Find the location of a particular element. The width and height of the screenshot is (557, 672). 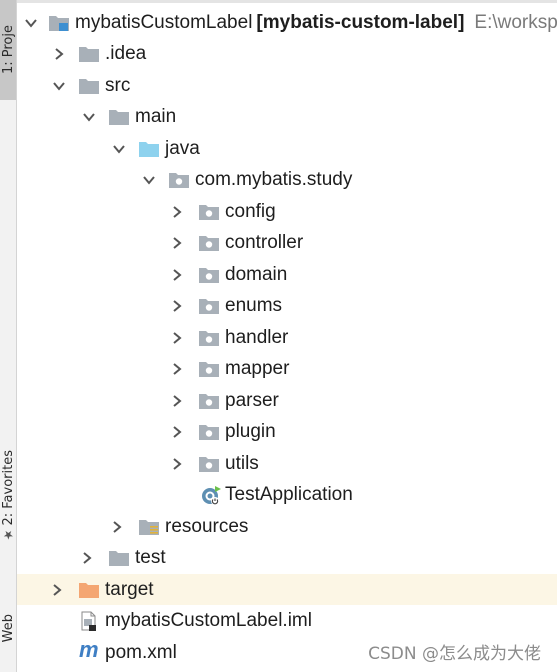

tree-node-label: handler is located at coordinates (257, 337).